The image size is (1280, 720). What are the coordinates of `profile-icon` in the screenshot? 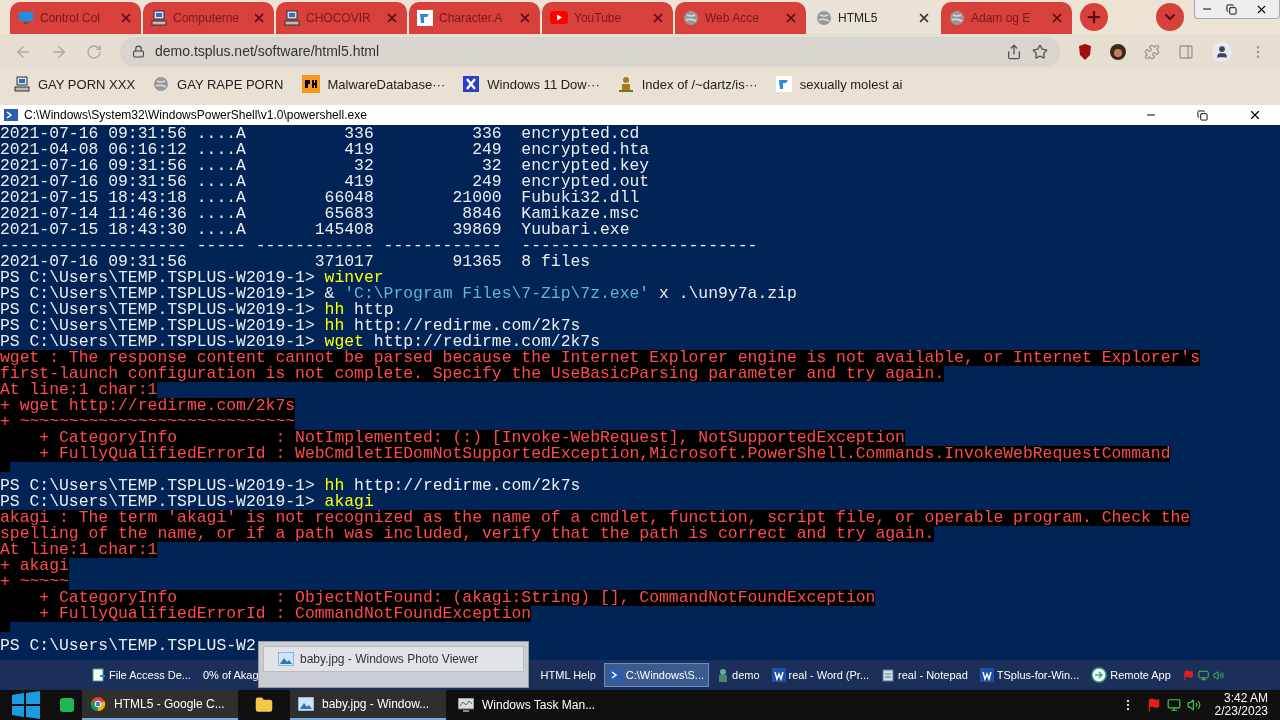 It's located at (1222, 51).